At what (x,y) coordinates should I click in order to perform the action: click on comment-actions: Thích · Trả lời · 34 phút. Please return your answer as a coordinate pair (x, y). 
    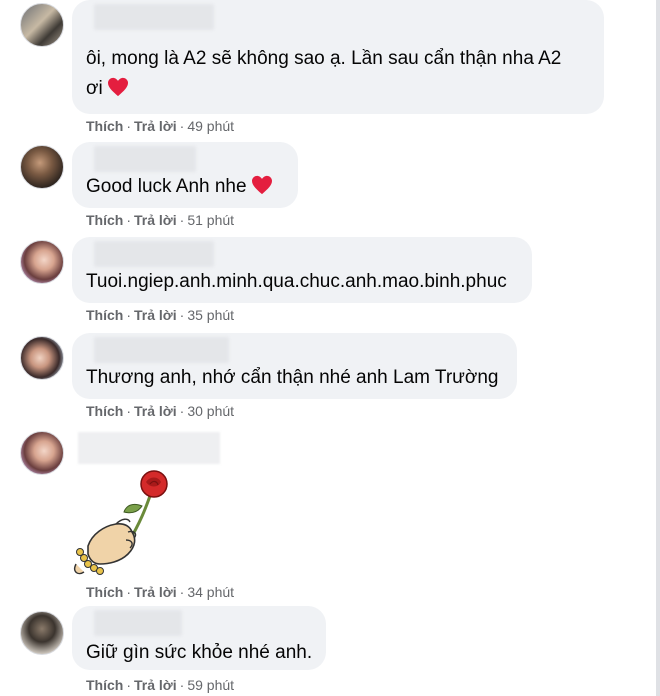
    Looking at the image, I should click on (160, 592).